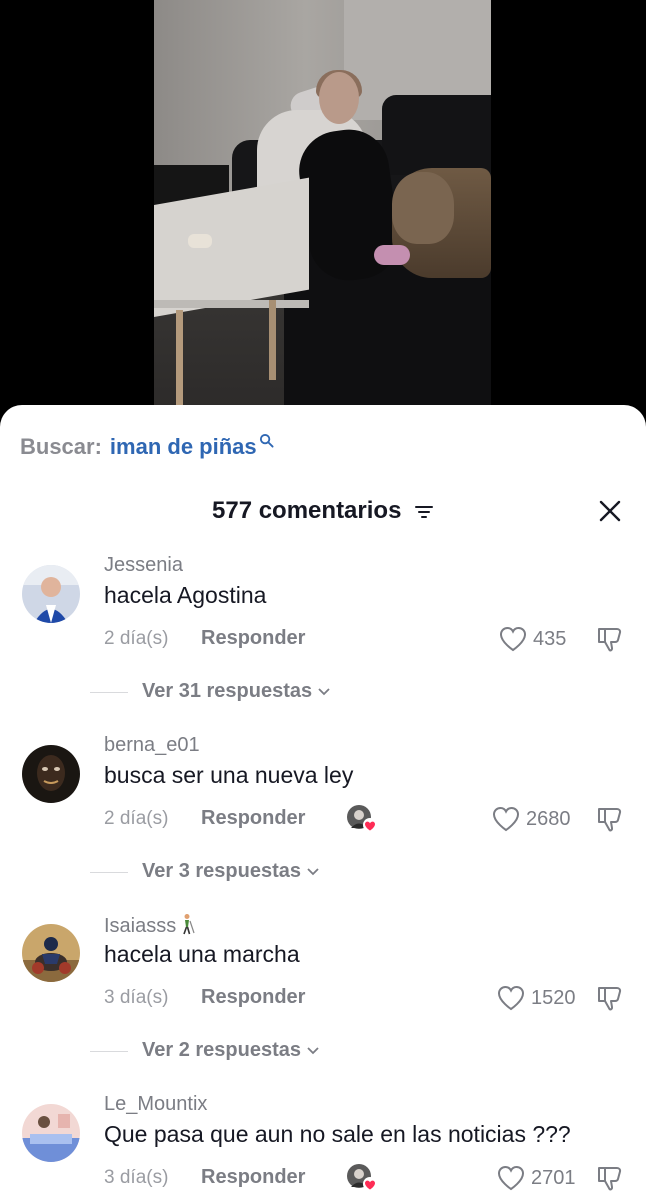 The image size is (646, 1200). I want to click on video-sofa-top, so click(436, 135).